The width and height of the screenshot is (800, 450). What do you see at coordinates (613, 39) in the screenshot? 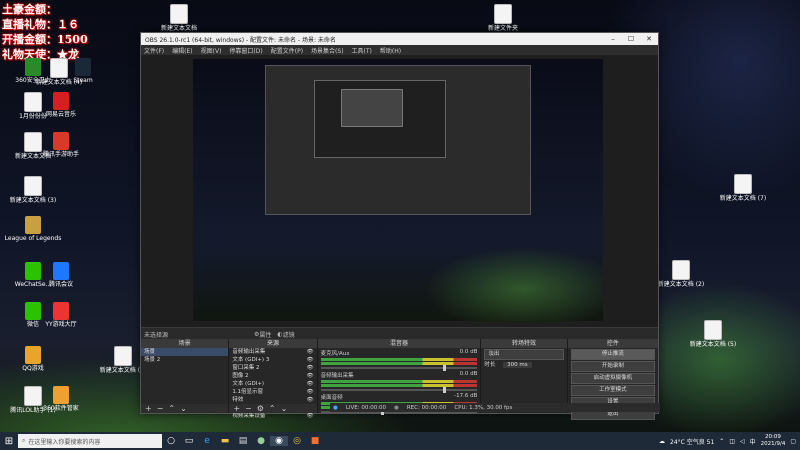
I see `minimize-icon: –` at bounding box center [613, 39].